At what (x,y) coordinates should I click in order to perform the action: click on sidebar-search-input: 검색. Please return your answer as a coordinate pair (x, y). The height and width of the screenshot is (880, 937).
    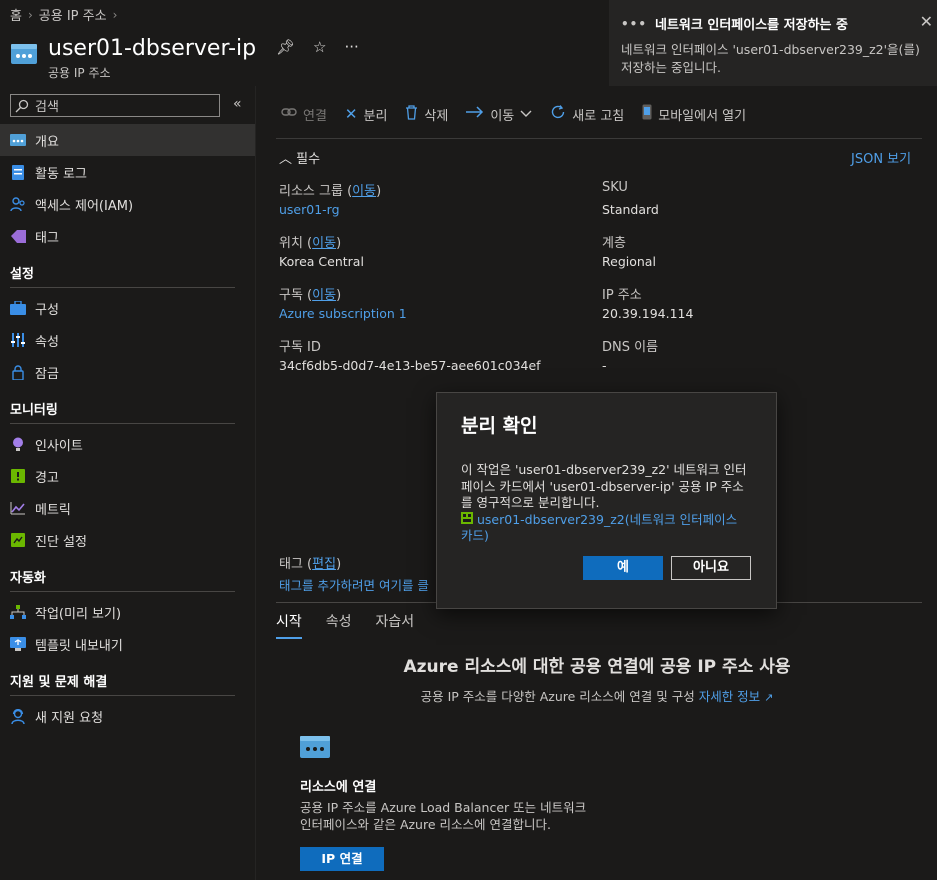
    Looking at the image, I should click on (115, 105).